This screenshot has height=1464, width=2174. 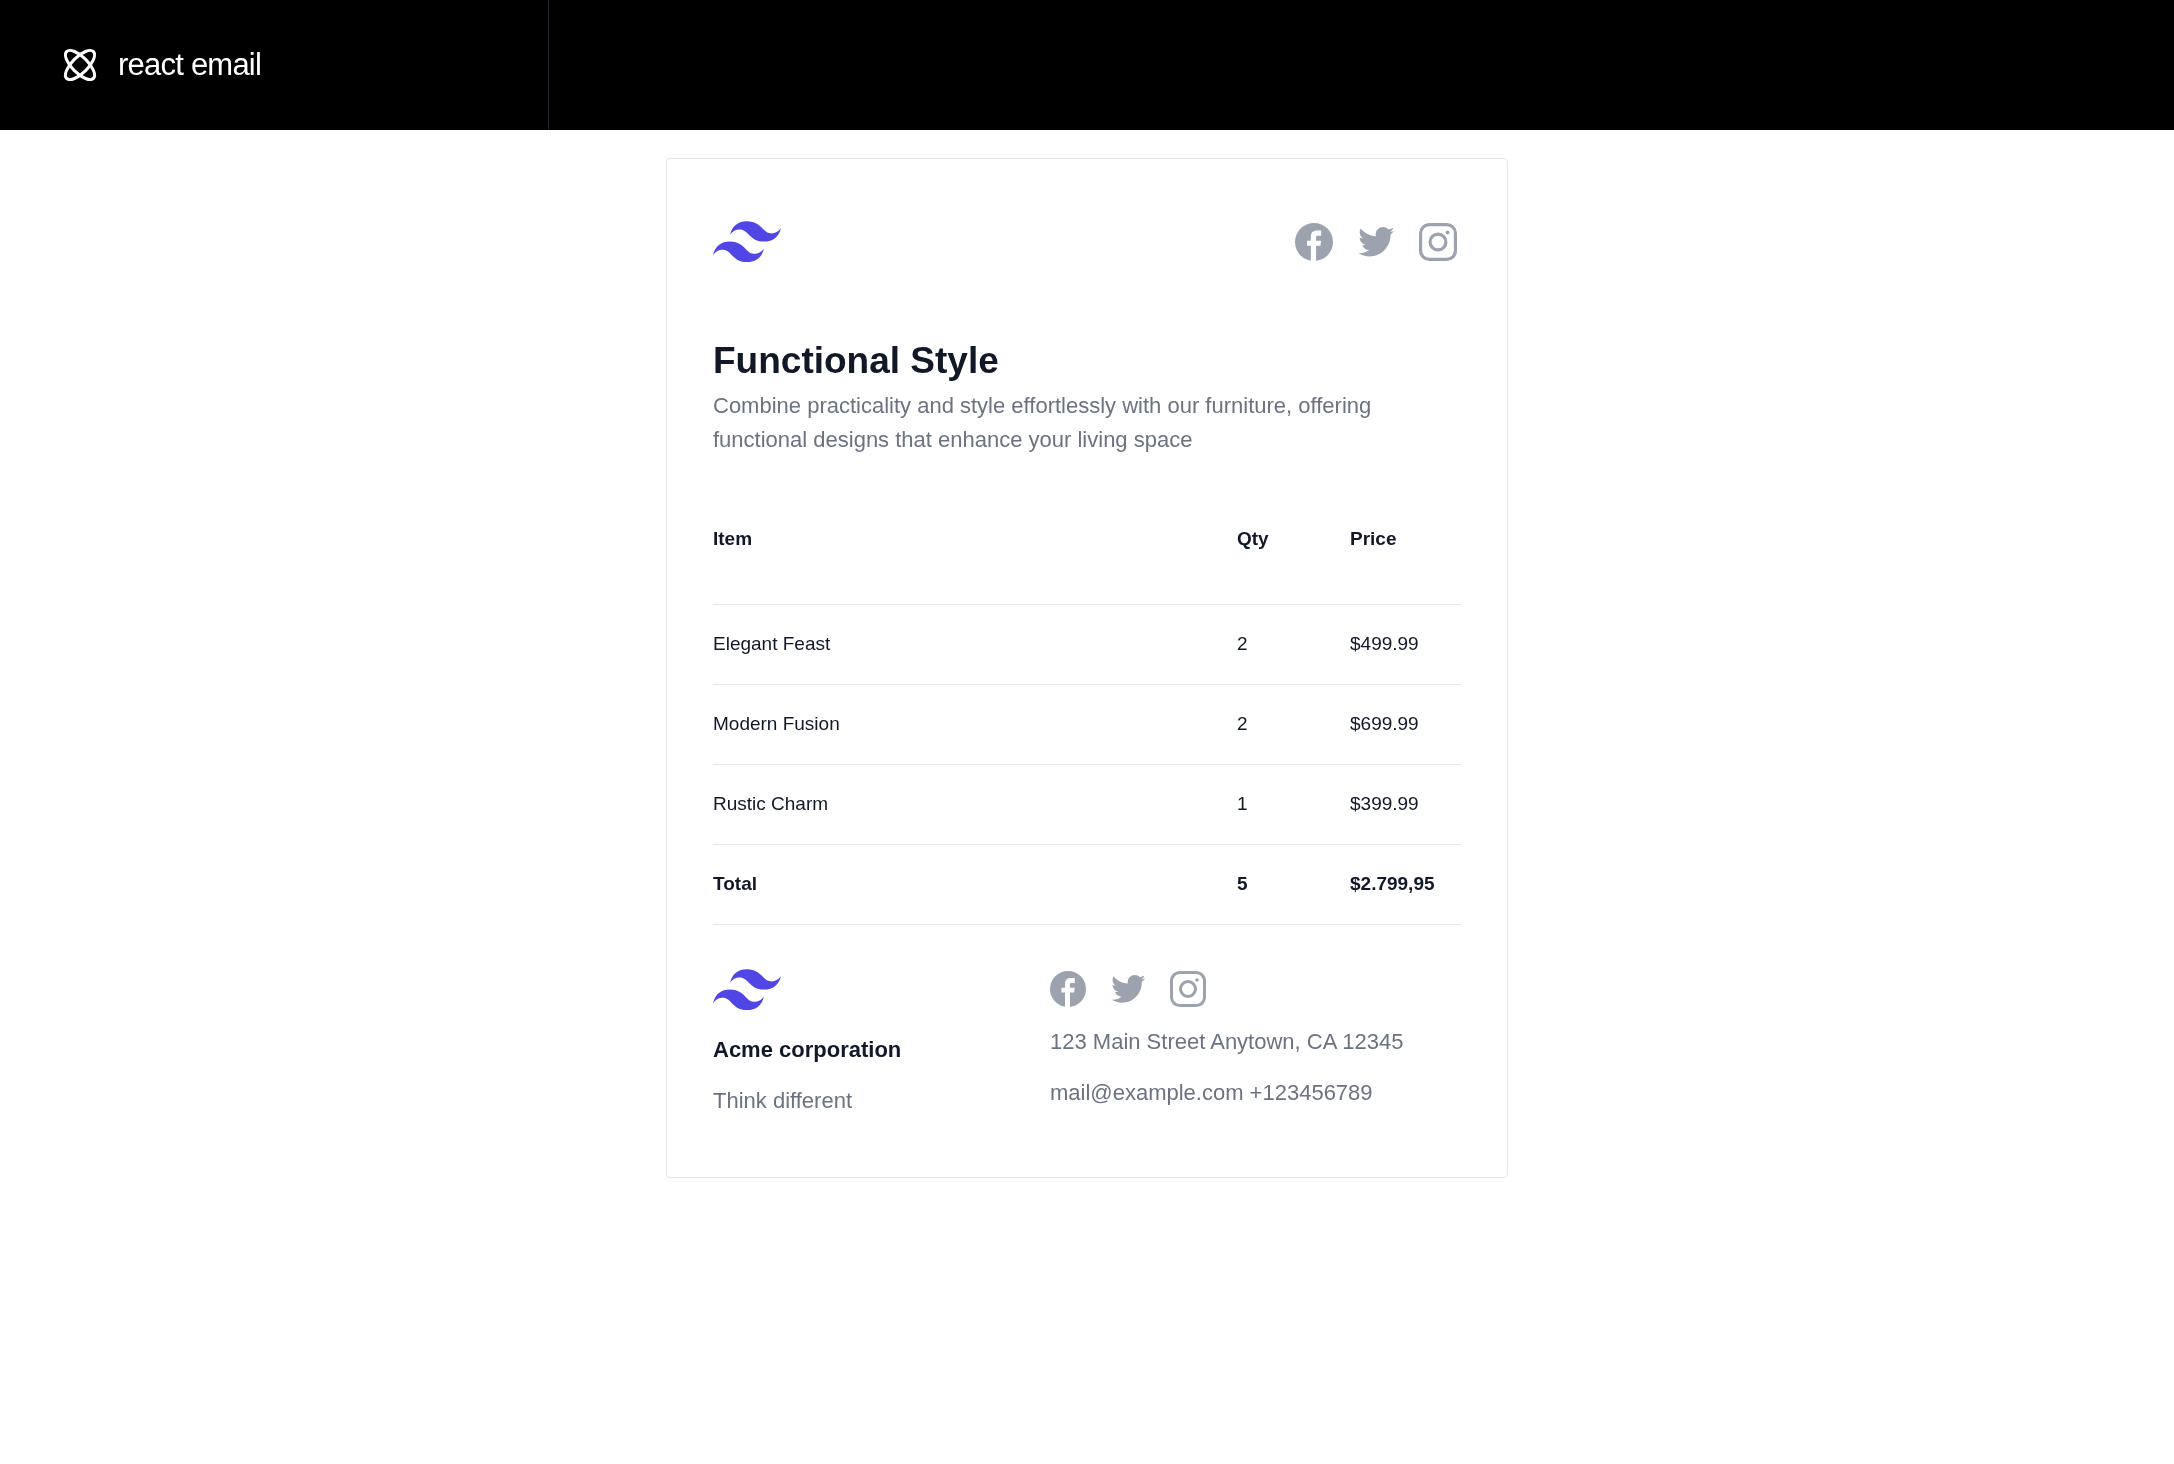 I want to click on company-tagline: Think different, so click(x=783, y=1101).